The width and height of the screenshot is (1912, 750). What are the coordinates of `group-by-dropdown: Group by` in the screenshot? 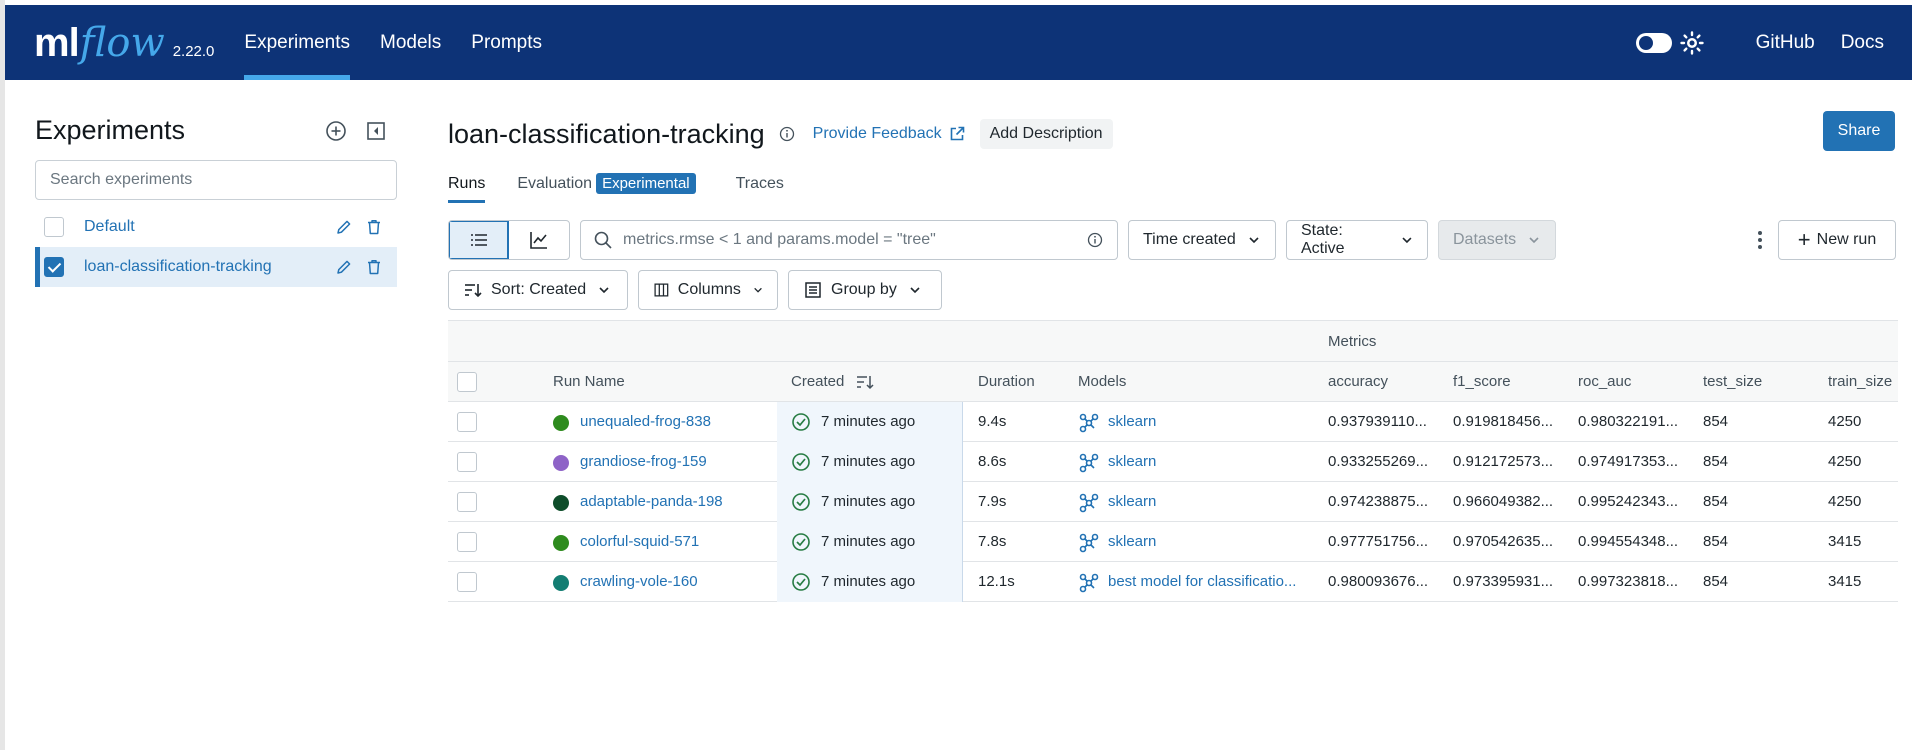 It's located at (865, 290).